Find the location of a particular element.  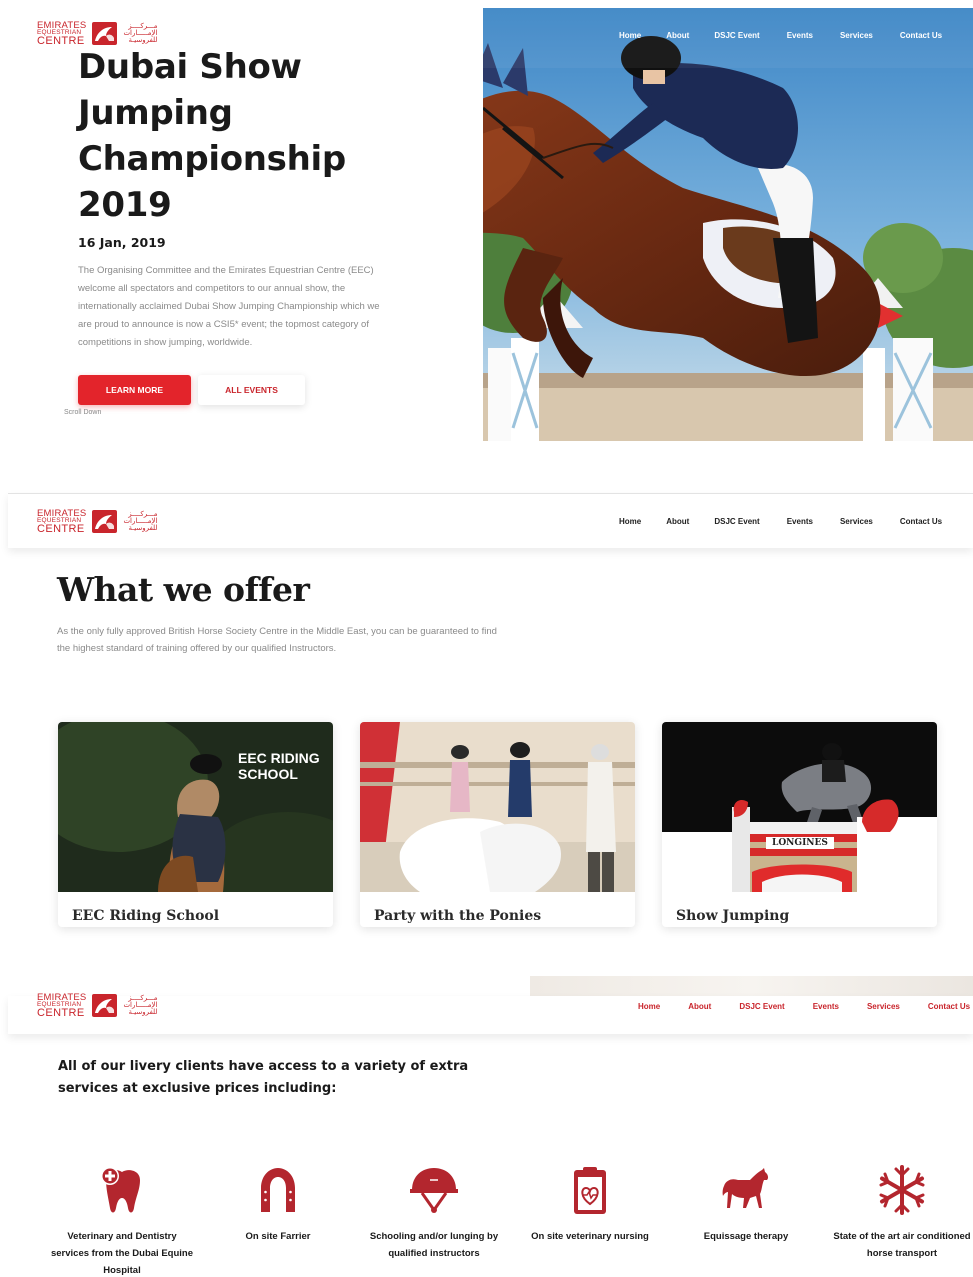

snowflake-icon is located at coordinates (902, 1190).